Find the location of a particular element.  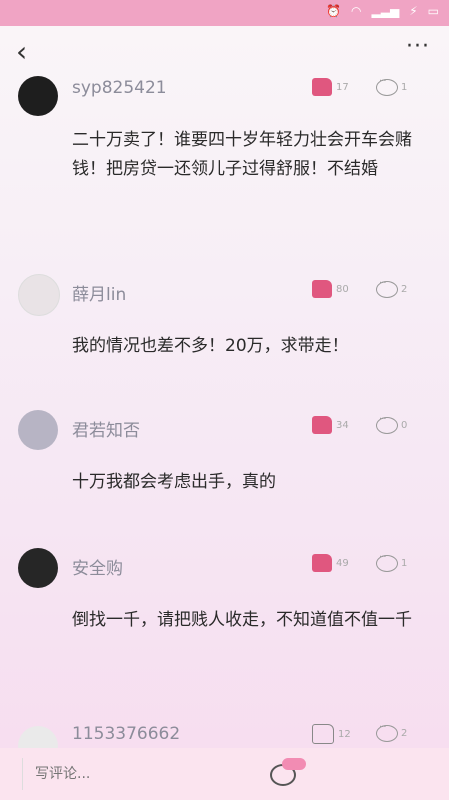

comments-button is located at coordinates (287, 772).